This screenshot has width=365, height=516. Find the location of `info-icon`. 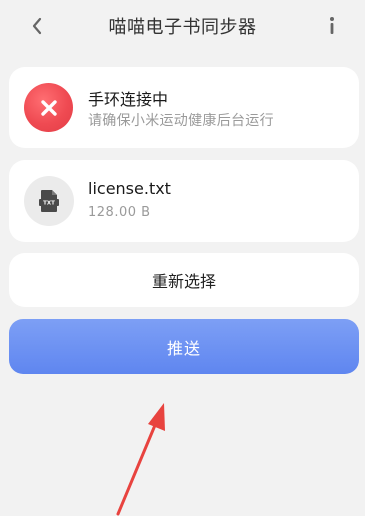

info-icon is located at coordinates (332, 25).